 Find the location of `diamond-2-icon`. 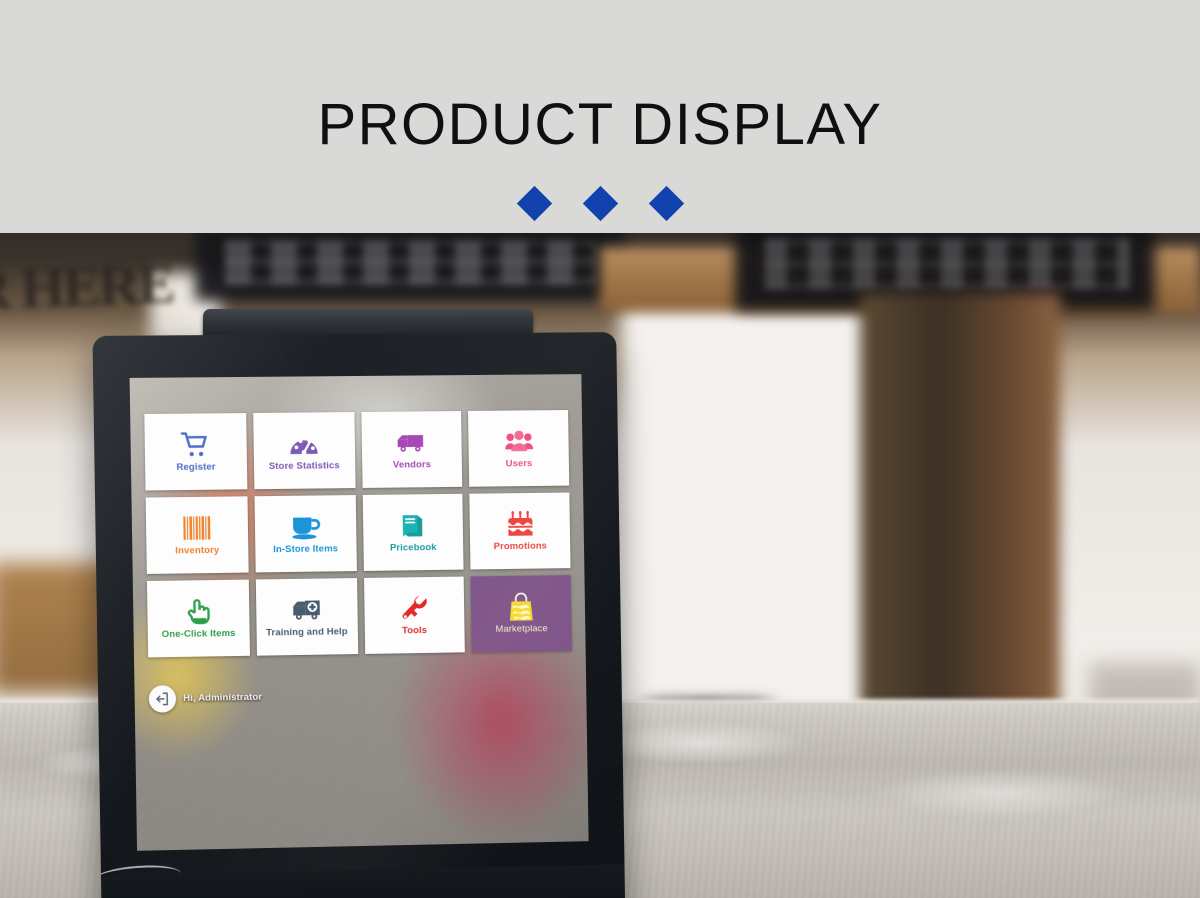

diamond-2-icon is located at coordinates (600, 203).